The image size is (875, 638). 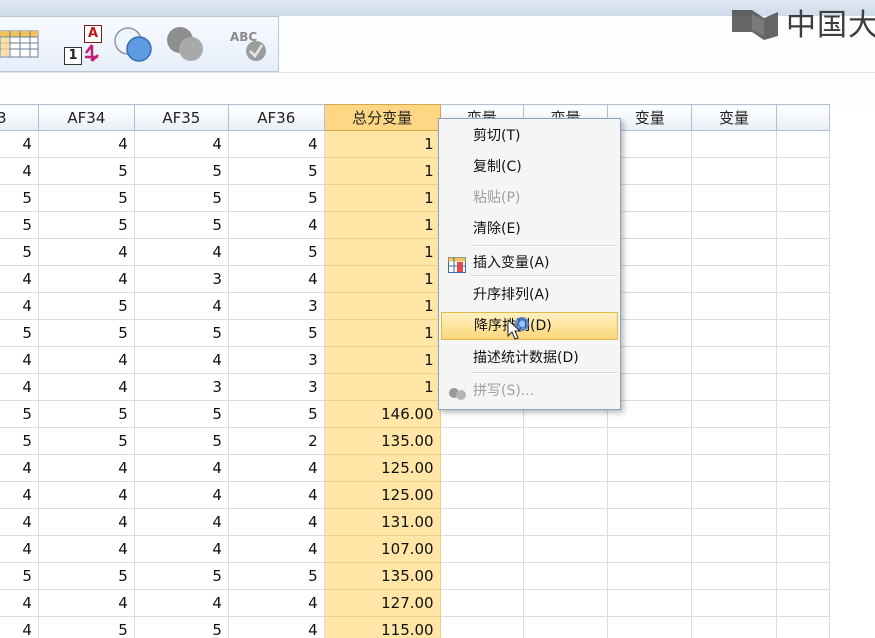 What do you see at coordinates (382, 117) in the screenshot?
I see `column-header: 总分变量` at bounding box center [382, 117].